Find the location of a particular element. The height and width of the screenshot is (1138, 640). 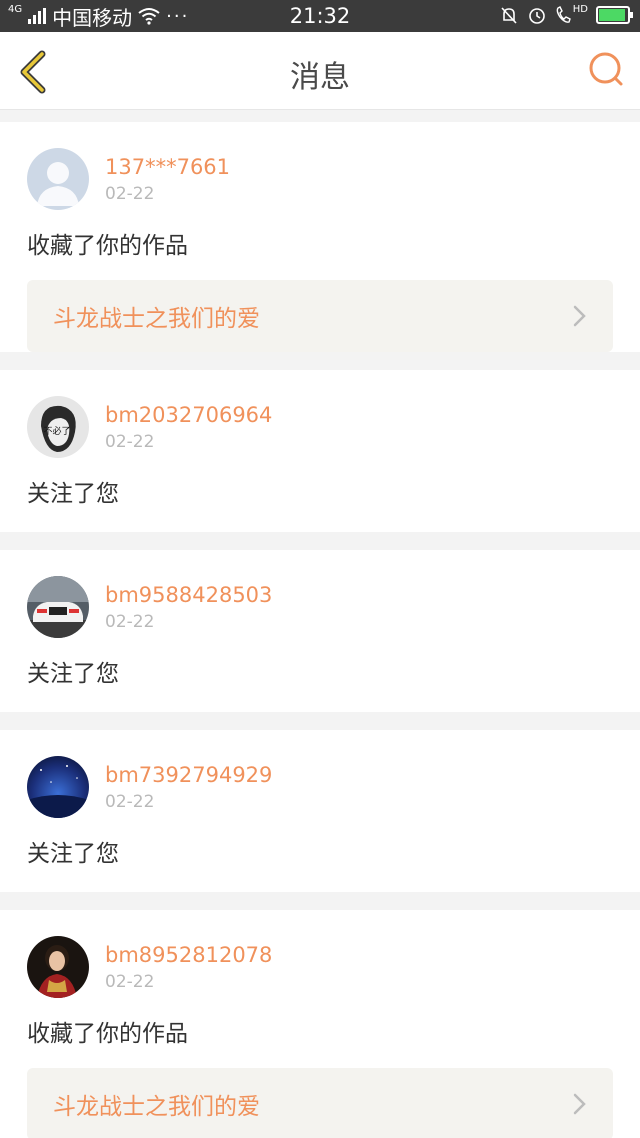

avatar-default is located at coordinates (58, 179).